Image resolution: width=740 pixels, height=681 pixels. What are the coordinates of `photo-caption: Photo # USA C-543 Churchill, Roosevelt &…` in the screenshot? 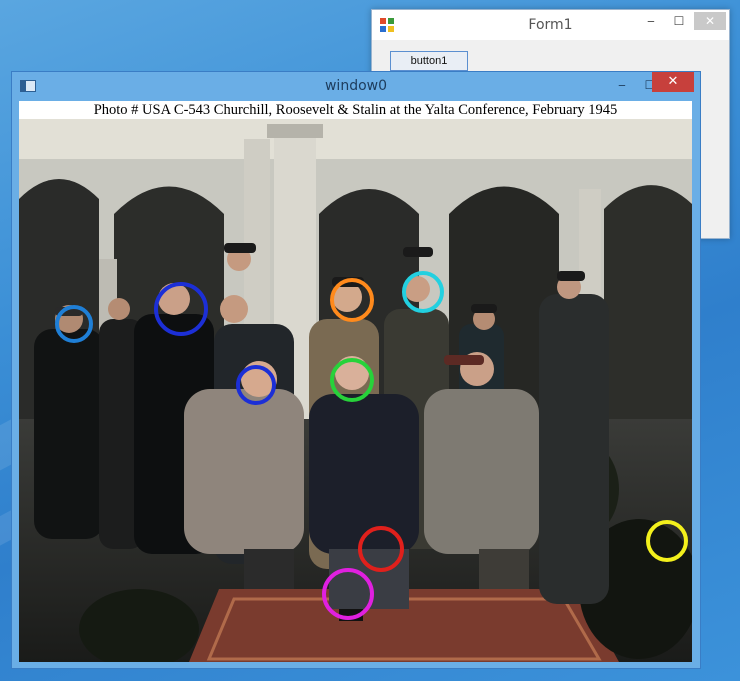 It's located at (355, 110).